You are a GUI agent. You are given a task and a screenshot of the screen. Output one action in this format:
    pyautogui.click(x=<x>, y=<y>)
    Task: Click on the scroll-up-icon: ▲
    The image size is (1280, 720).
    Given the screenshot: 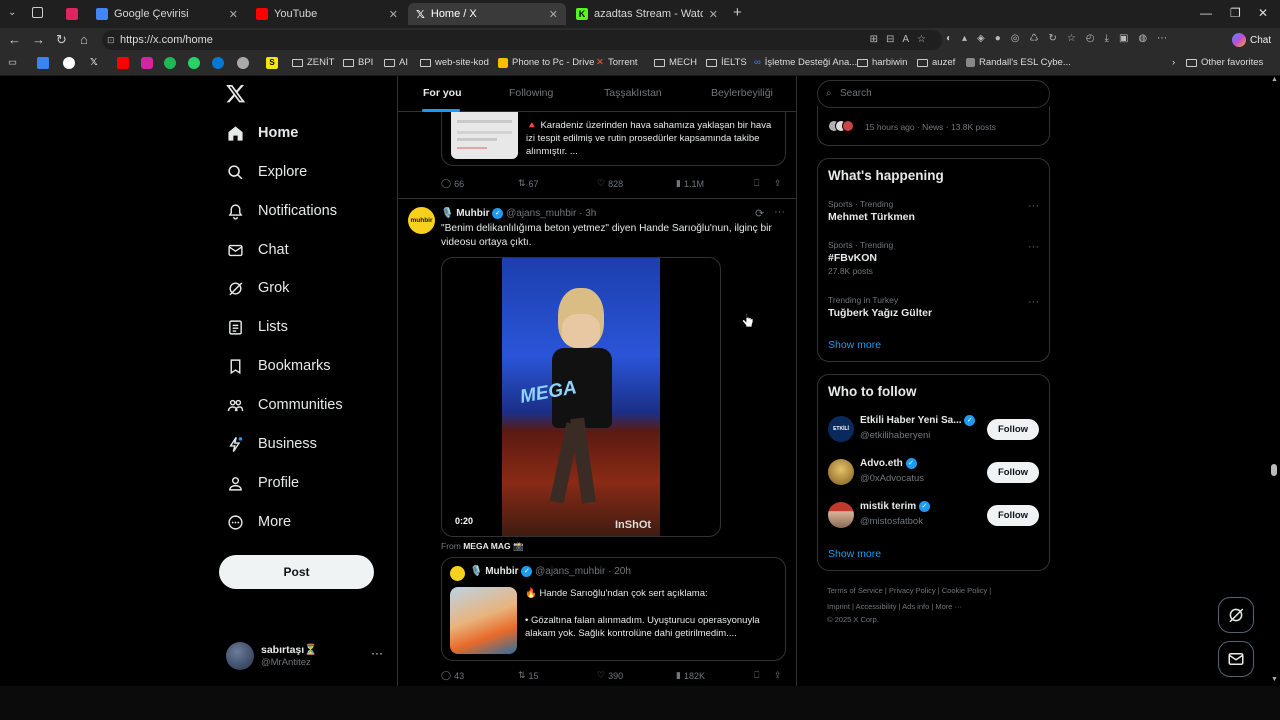 What is the action you would take?
    pyautogui.click(x=1274, y=79)
    